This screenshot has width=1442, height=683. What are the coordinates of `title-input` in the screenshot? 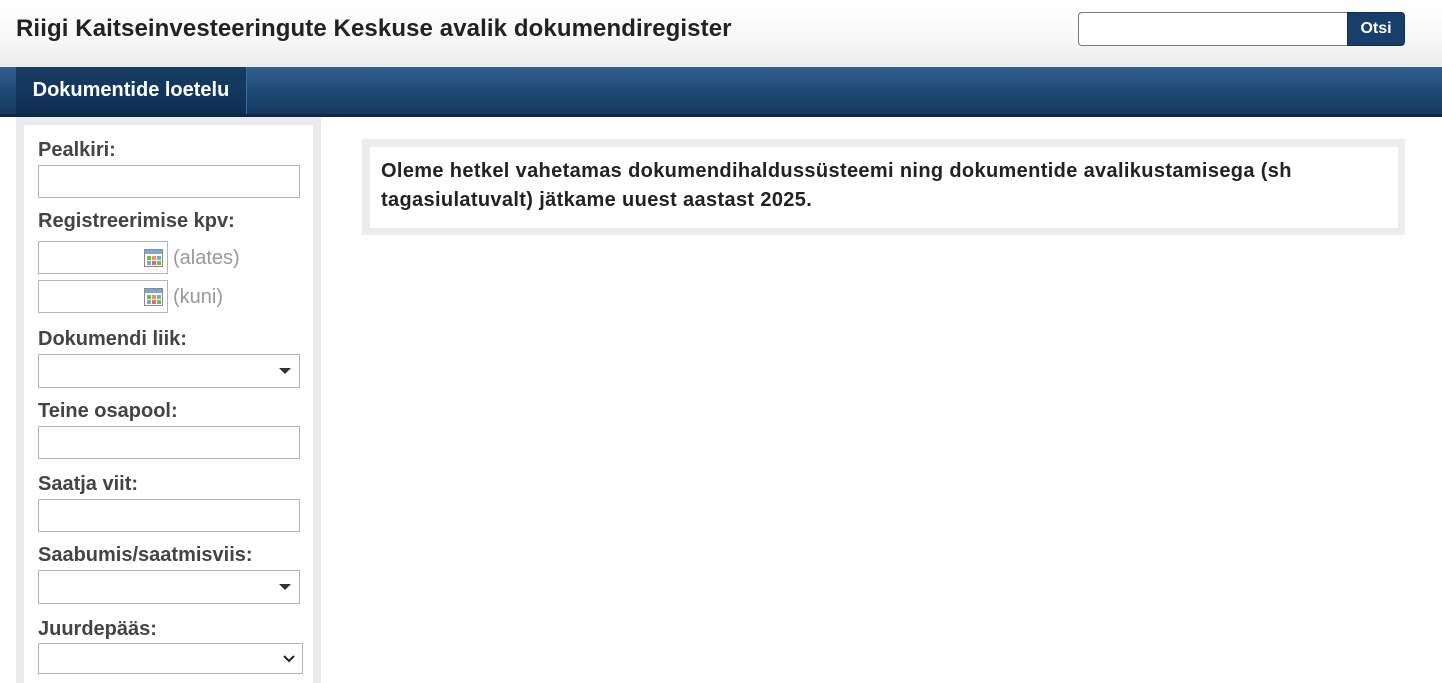 It's located at (169, 181).